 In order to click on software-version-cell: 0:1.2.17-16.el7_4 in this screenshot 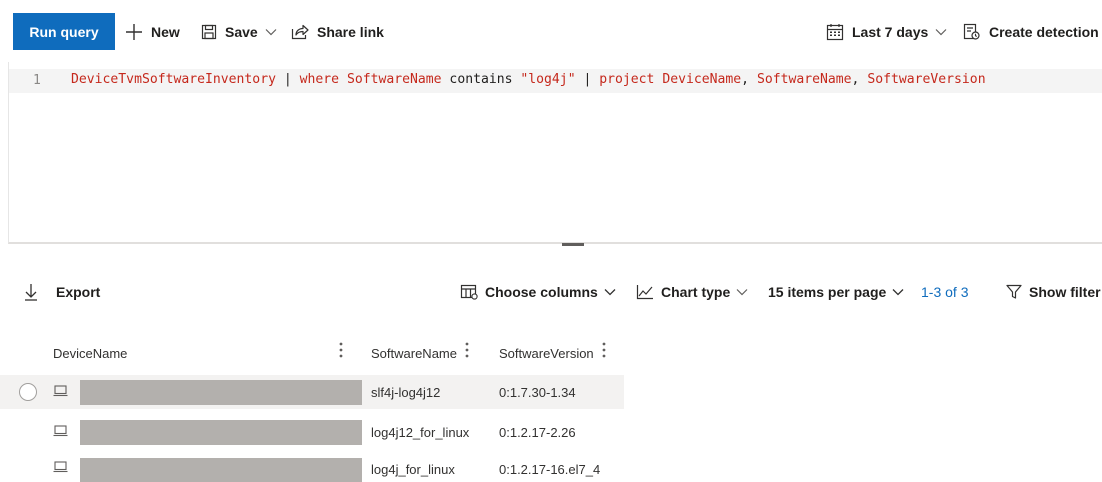, I will do `click(550, 469)`.